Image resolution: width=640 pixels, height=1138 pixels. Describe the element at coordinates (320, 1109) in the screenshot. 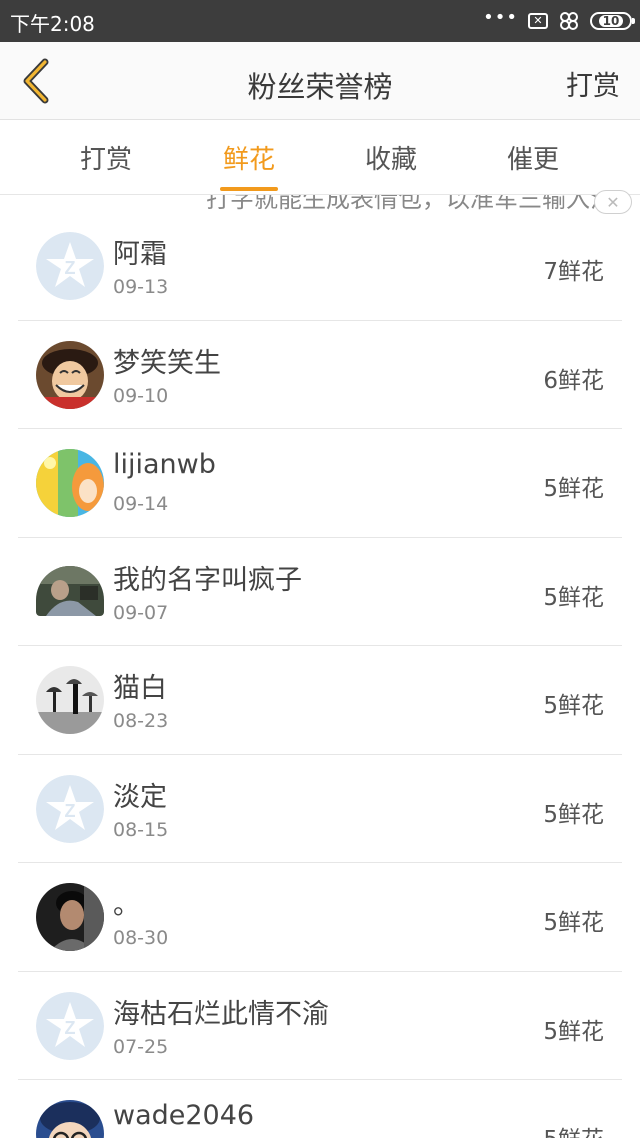

I see `list-item: wade2046 5鲜花` at that location.